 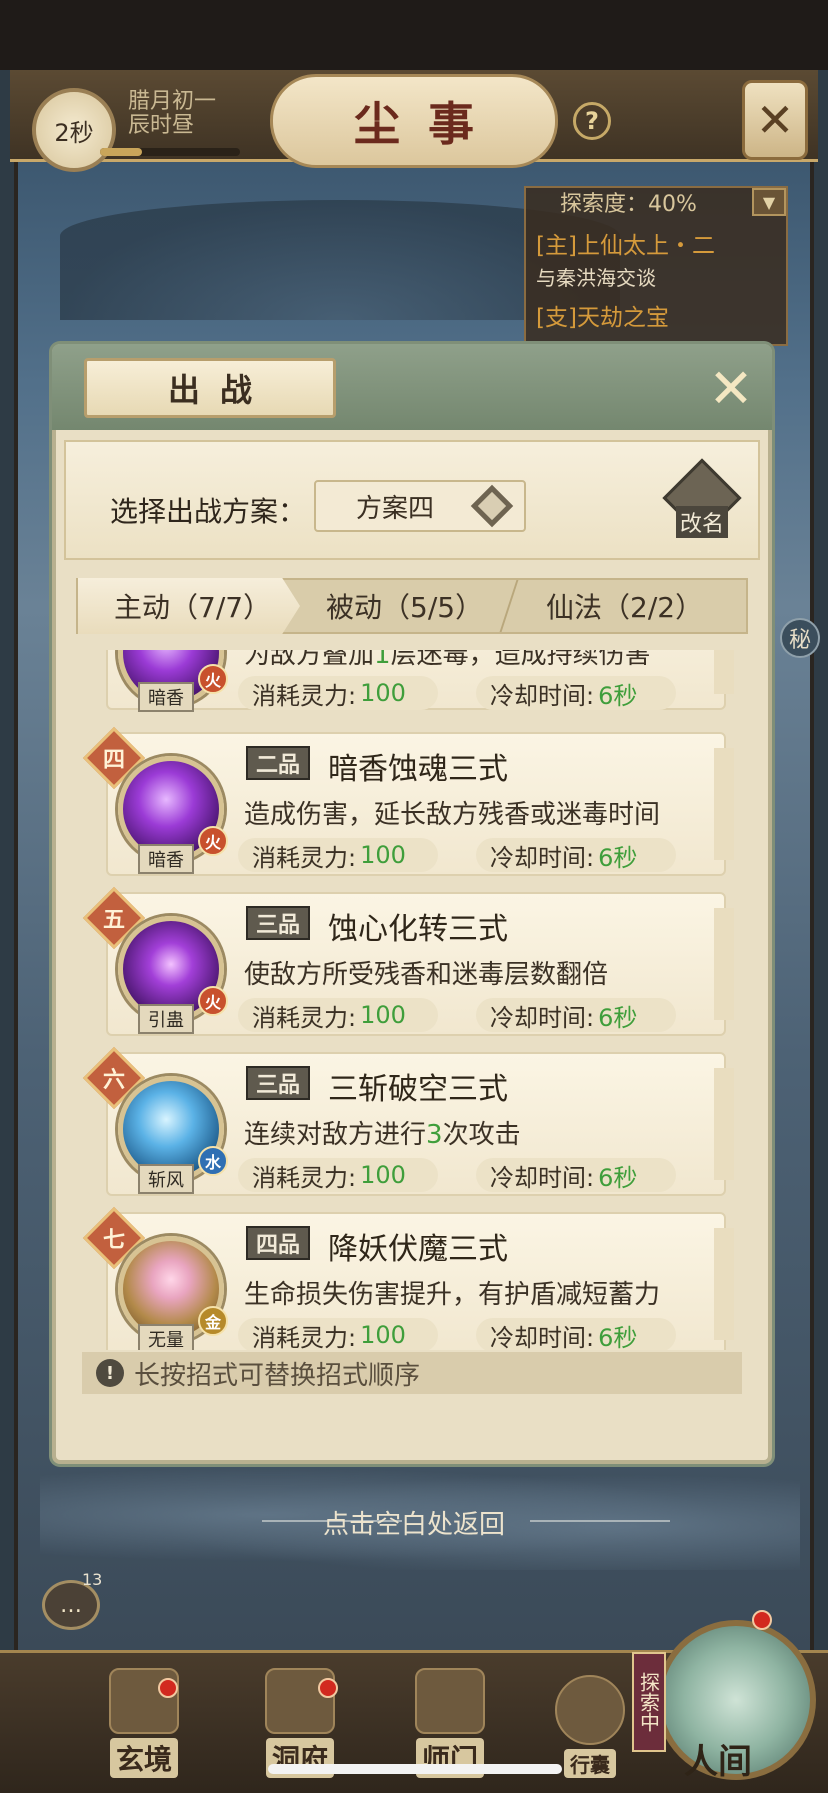 I want to click on timer-badge: 2秒, so click(x=74, y=130).